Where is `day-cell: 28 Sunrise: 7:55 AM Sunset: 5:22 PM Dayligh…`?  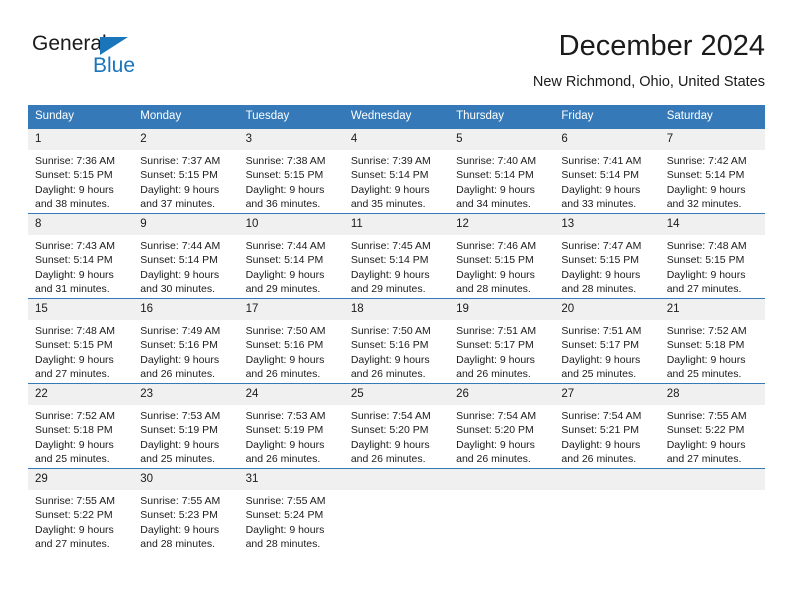 day-cell: 28 Sunrise: 7:55 AM Sunset: 5:22 PM Dayligh… is located at coordinates (712, 426).